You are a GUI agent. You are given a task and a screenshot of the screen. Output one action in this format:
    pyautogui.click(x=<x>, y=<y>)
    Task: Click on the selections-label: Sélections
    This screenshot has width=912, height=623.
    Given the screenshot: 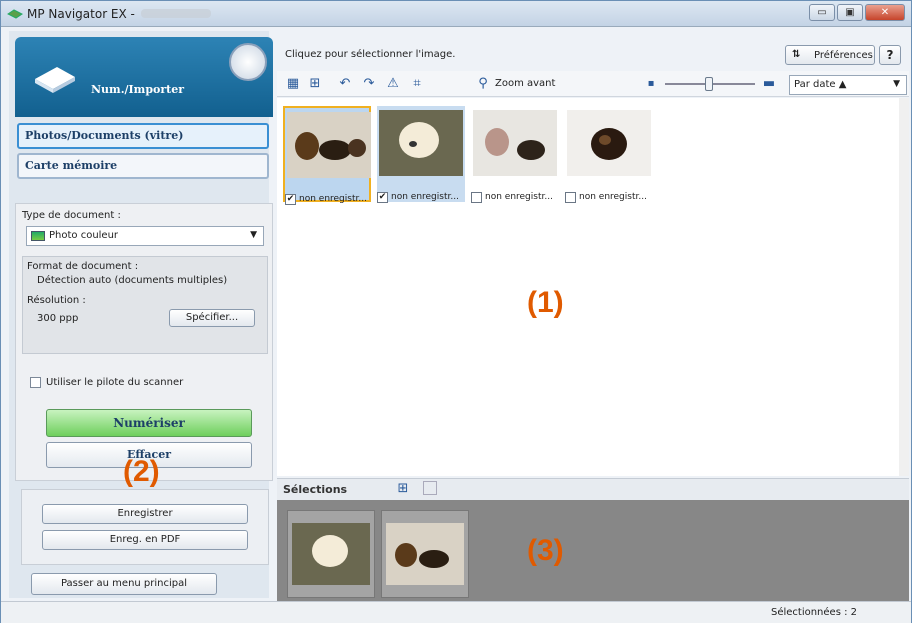 What is the action you would take?
    pyautogui.click(x=315, y=489)
    